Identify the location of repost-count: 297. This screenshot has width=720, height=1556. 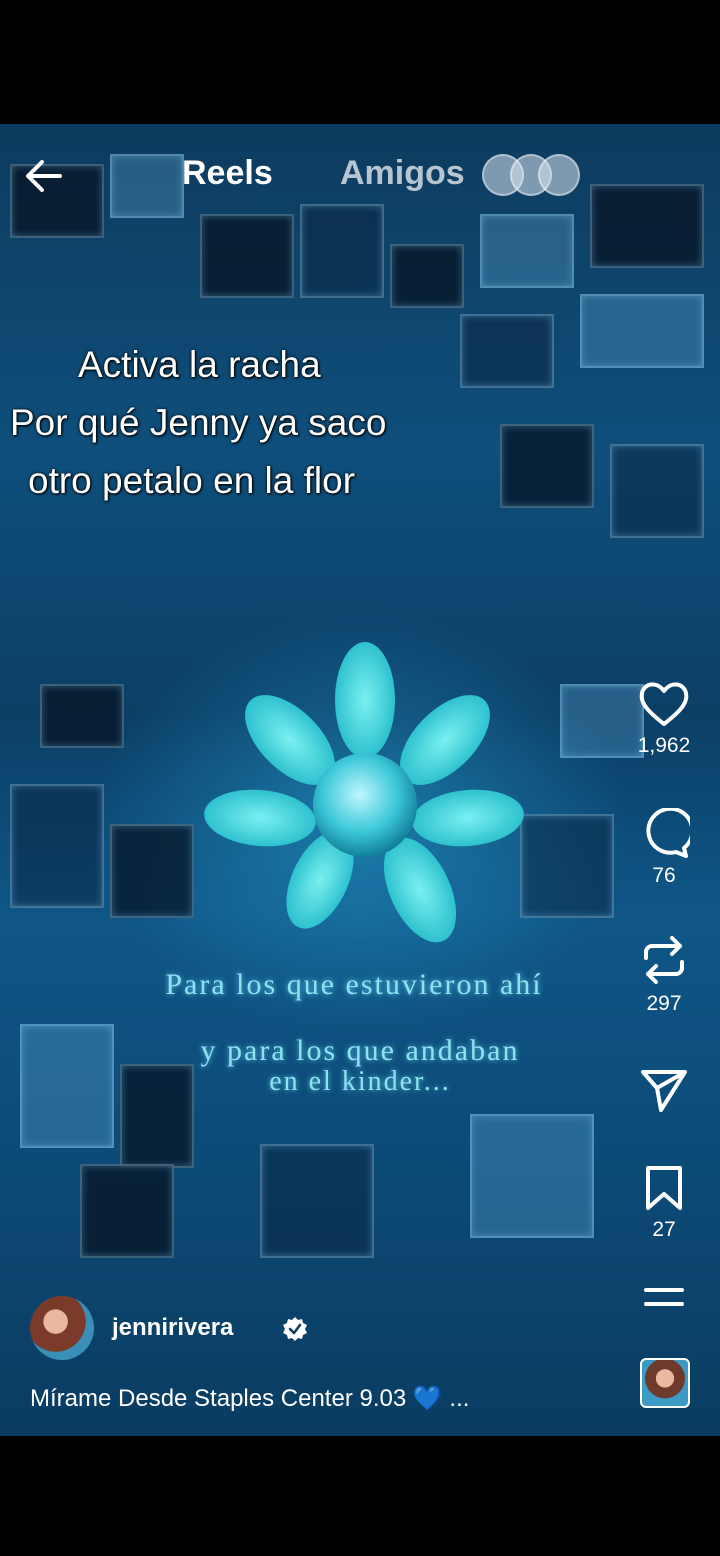
(664, 1003).